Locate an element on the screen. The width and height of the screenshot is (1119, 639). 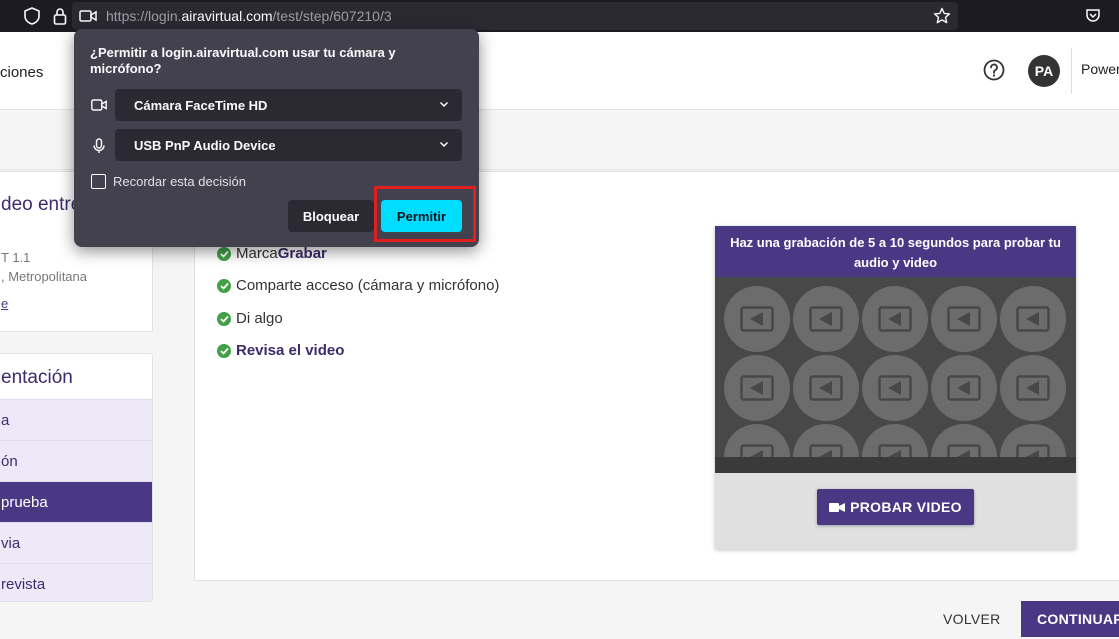
step-highlight: Grabar is located at coordinates (302, 253).